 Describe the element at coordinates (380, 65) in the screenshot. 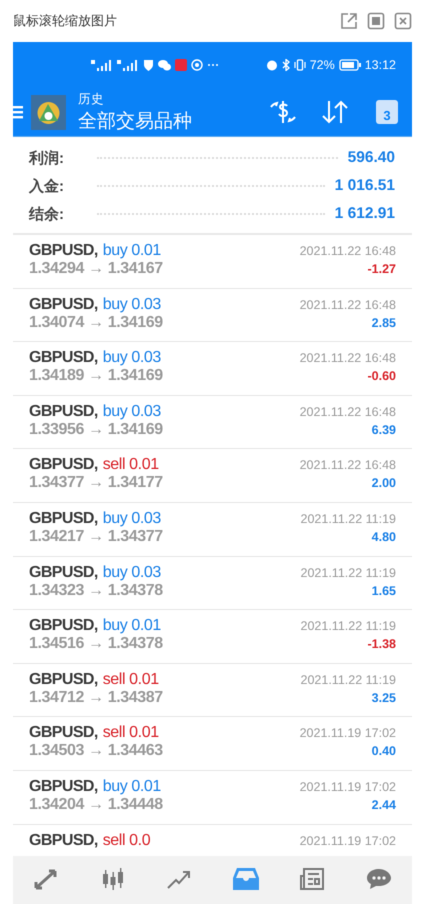

I see `clock-time: 13:12` at that location.